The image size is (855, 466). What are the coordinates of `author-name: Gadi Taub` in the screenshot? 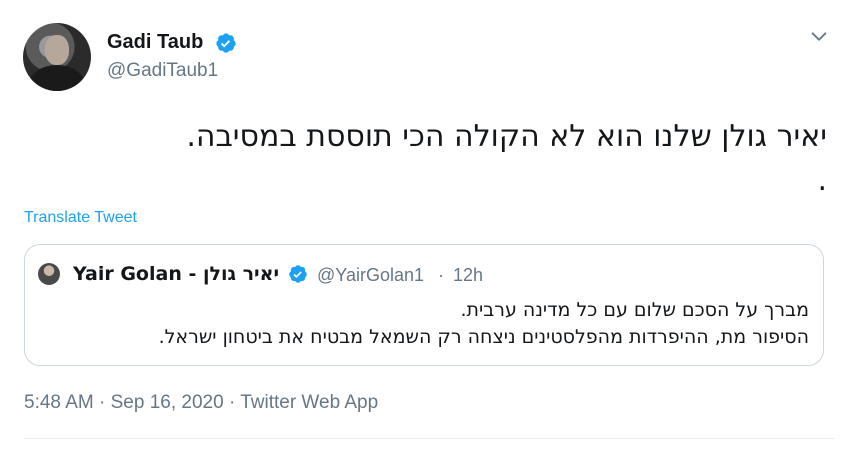 It's located at (155, 42).